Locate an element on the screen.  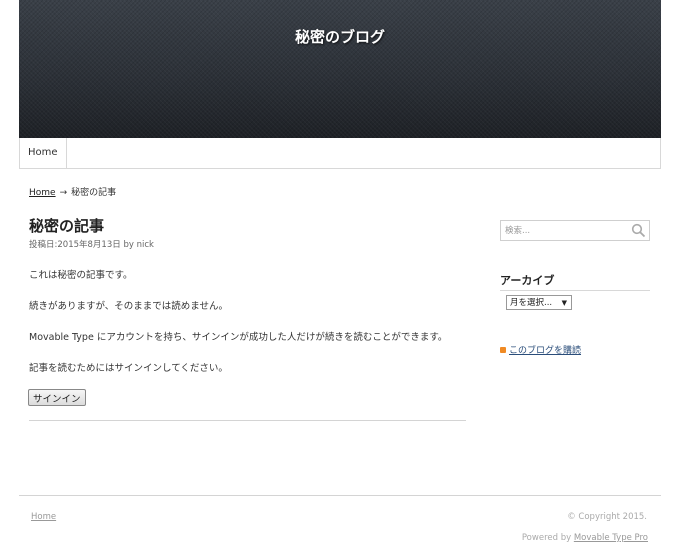
subscribe-link: このブログを購読 is located at coordinates (545, 351).